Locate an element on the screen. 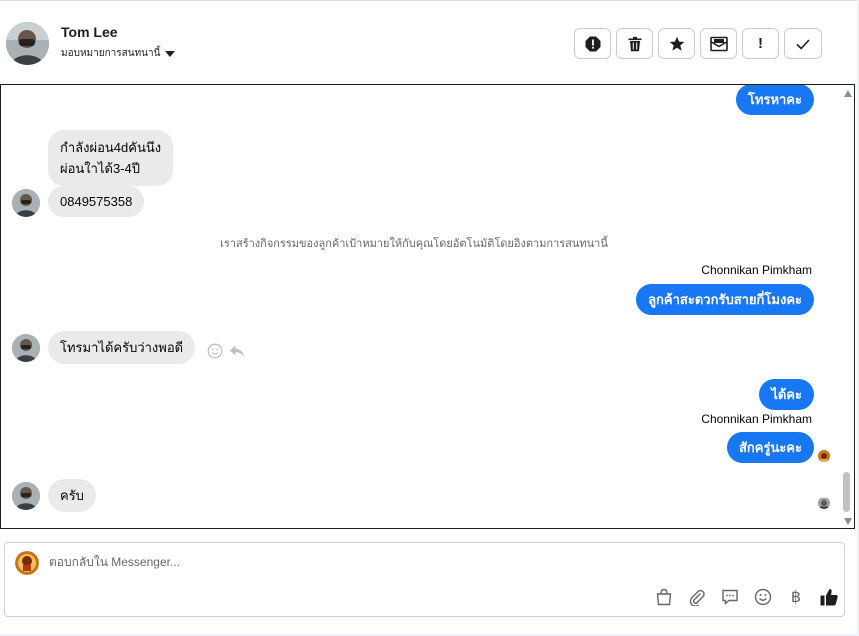 This screenshot has height=636, width=859. baht-glyph: ฿ is located at coordinates (796, 597).